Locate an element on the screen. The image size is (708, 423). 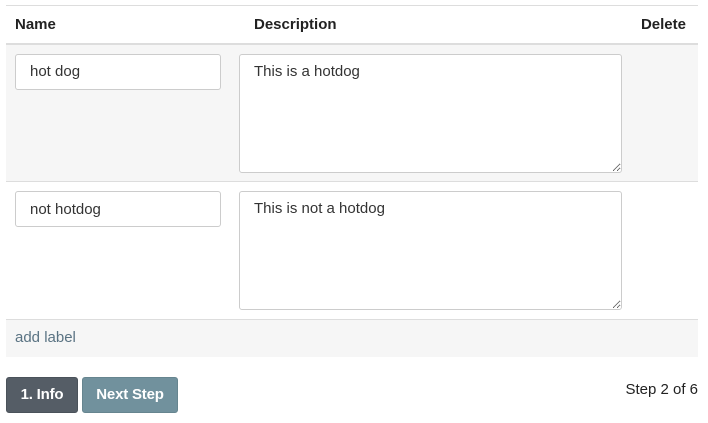
add-label-cell: add label is located at coordinates (352, 338).